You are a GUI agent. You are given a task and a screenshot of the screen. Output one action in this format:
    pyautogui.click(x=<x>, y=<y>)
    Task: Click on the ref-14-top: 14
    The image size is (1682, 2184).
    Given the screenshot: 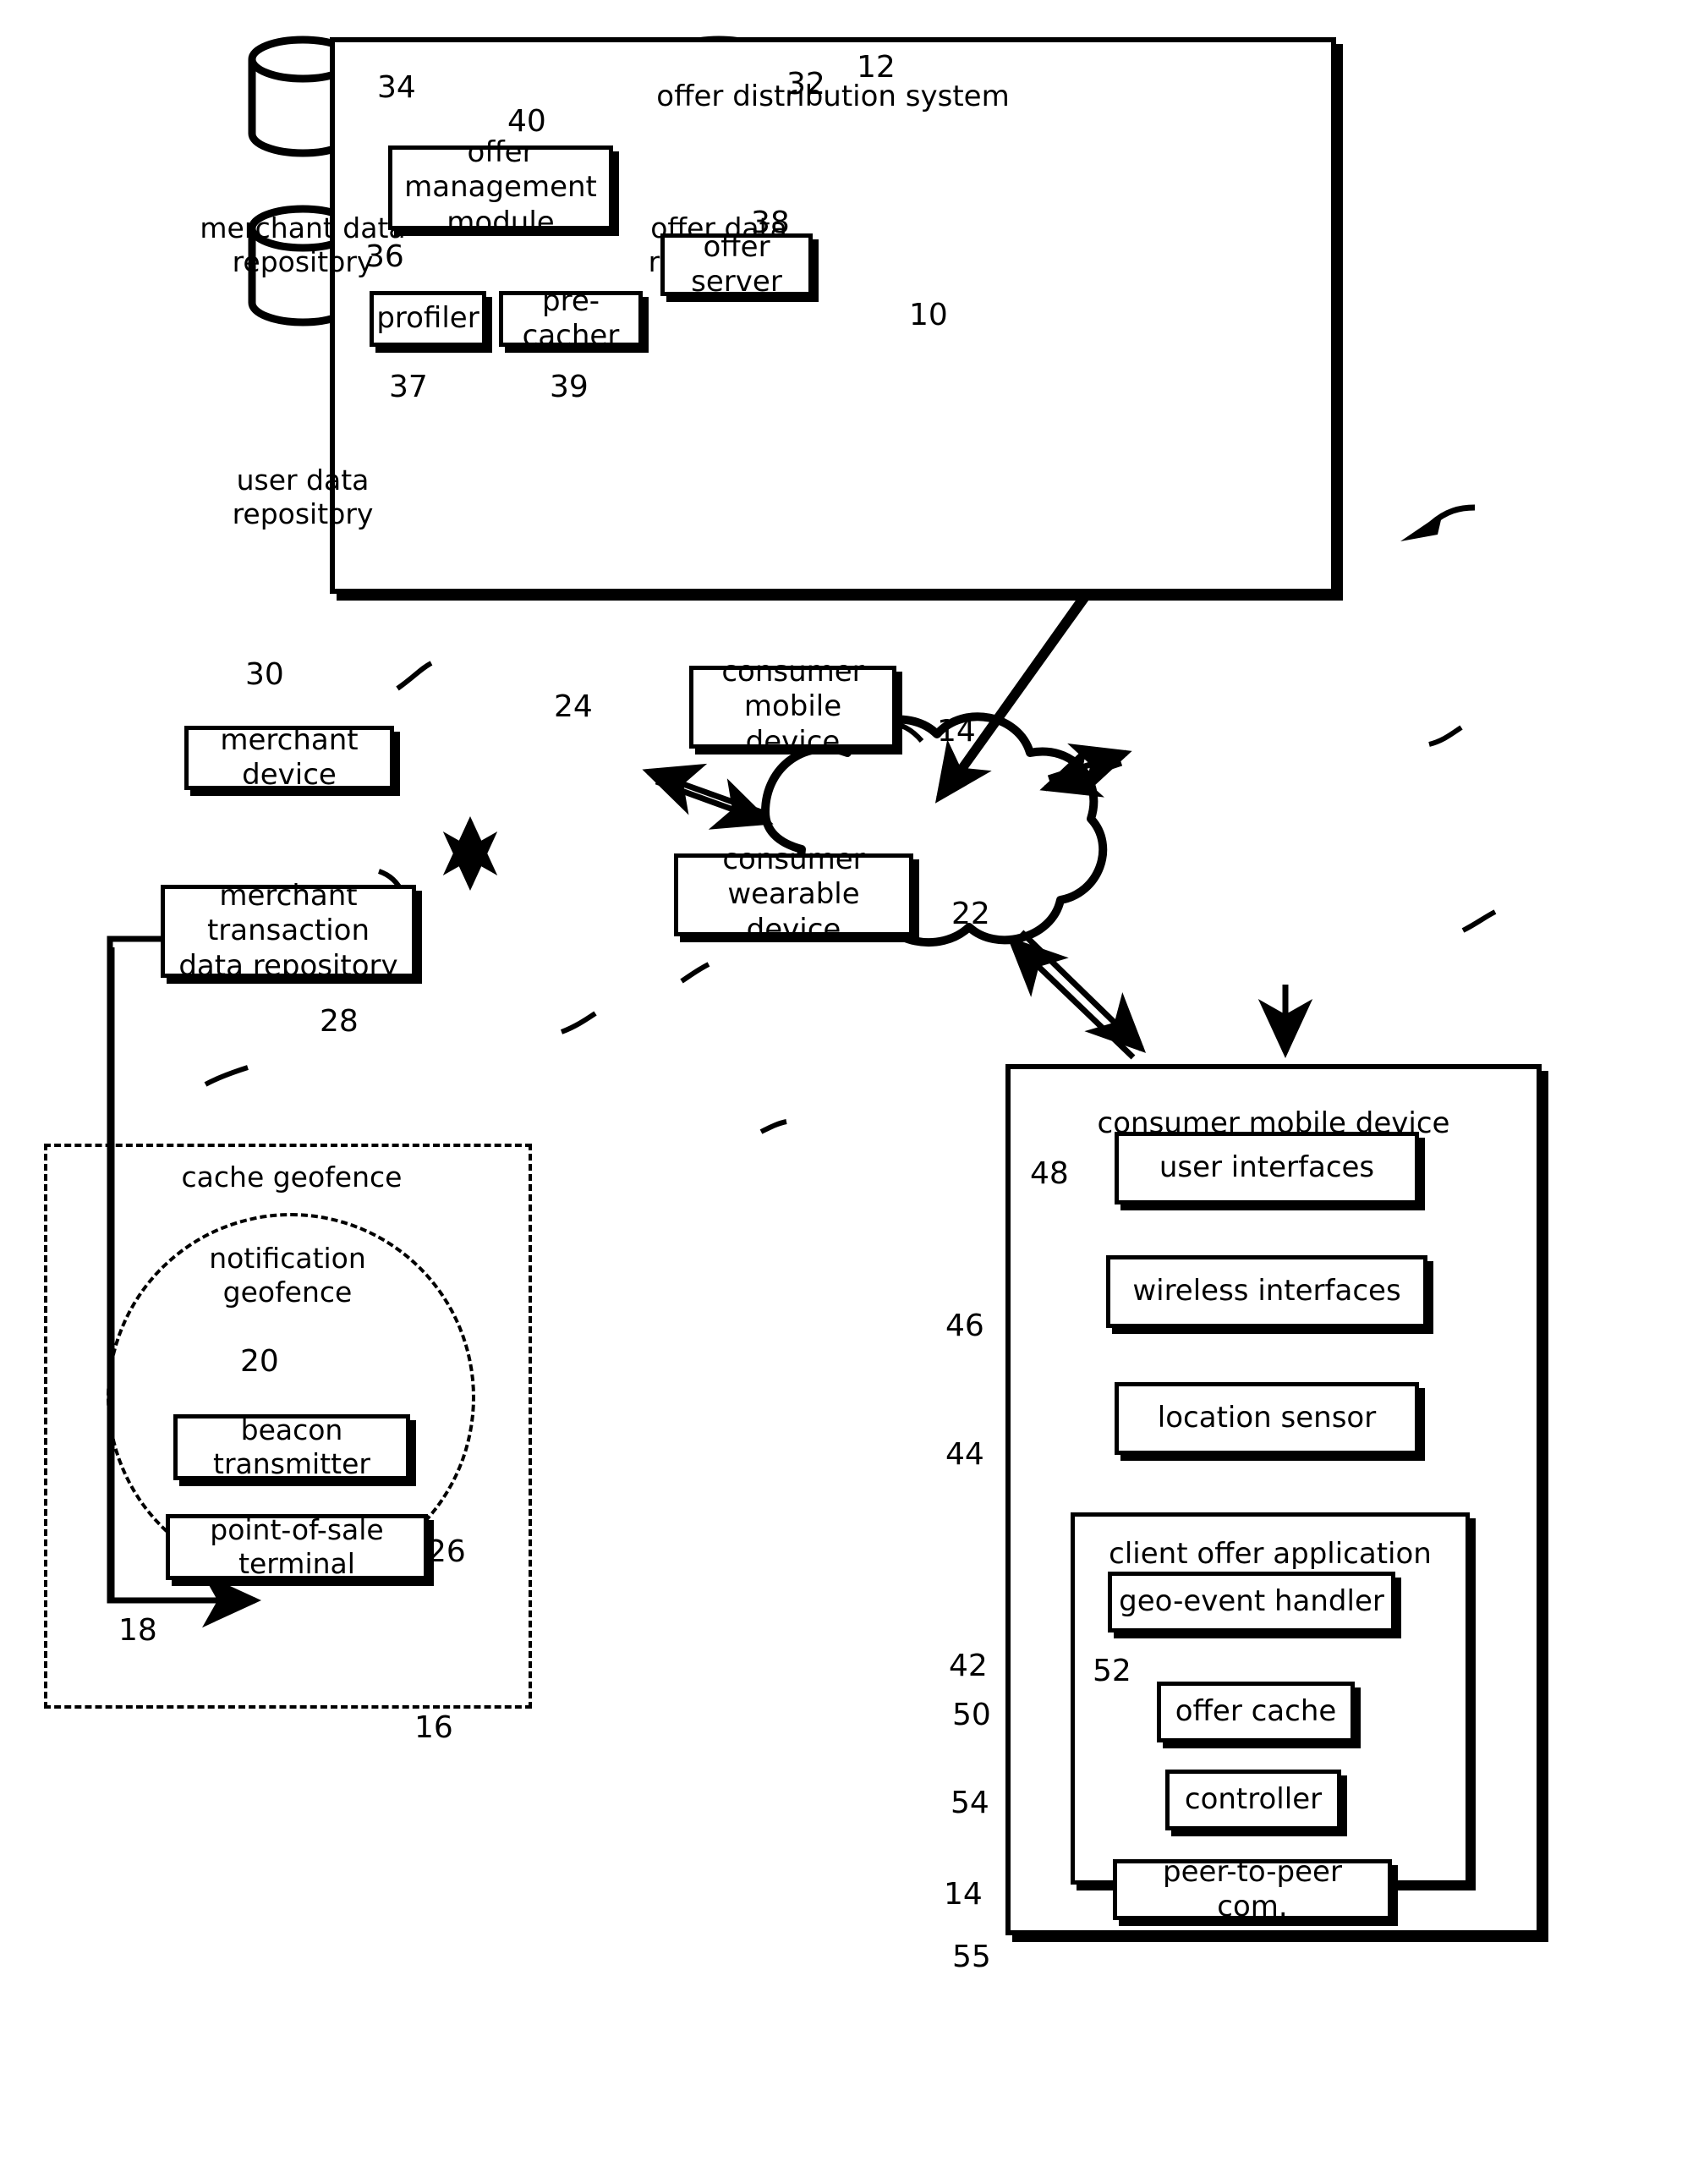 What is the action you would take?
    pyautogui.click(x=957, y=731)
    